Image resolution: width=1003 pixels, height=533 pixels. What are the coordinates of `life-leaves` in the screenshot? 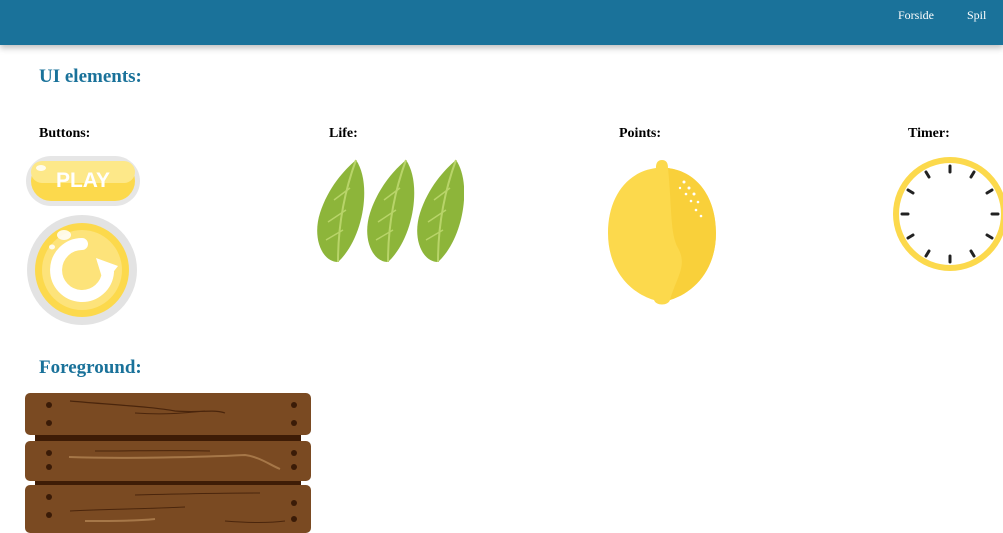 It's located at (388, 212).